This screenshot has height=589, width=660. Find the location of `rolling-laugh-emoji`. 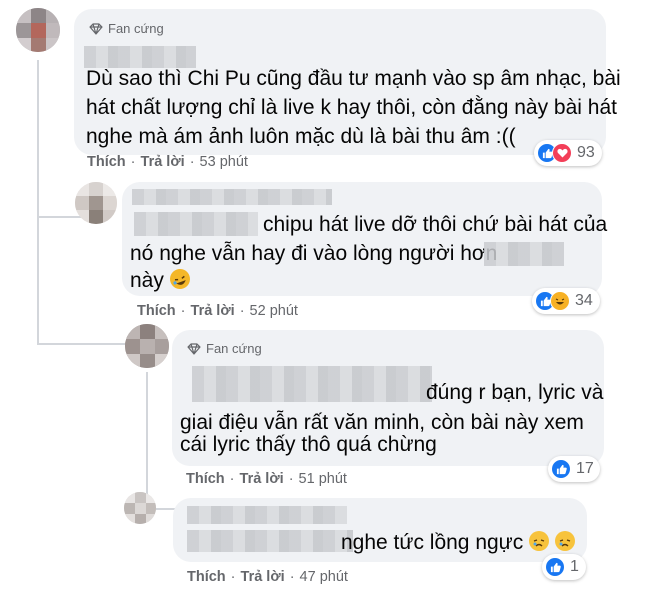

rolling-laugh-emoji is located at coordinates (179, 279).